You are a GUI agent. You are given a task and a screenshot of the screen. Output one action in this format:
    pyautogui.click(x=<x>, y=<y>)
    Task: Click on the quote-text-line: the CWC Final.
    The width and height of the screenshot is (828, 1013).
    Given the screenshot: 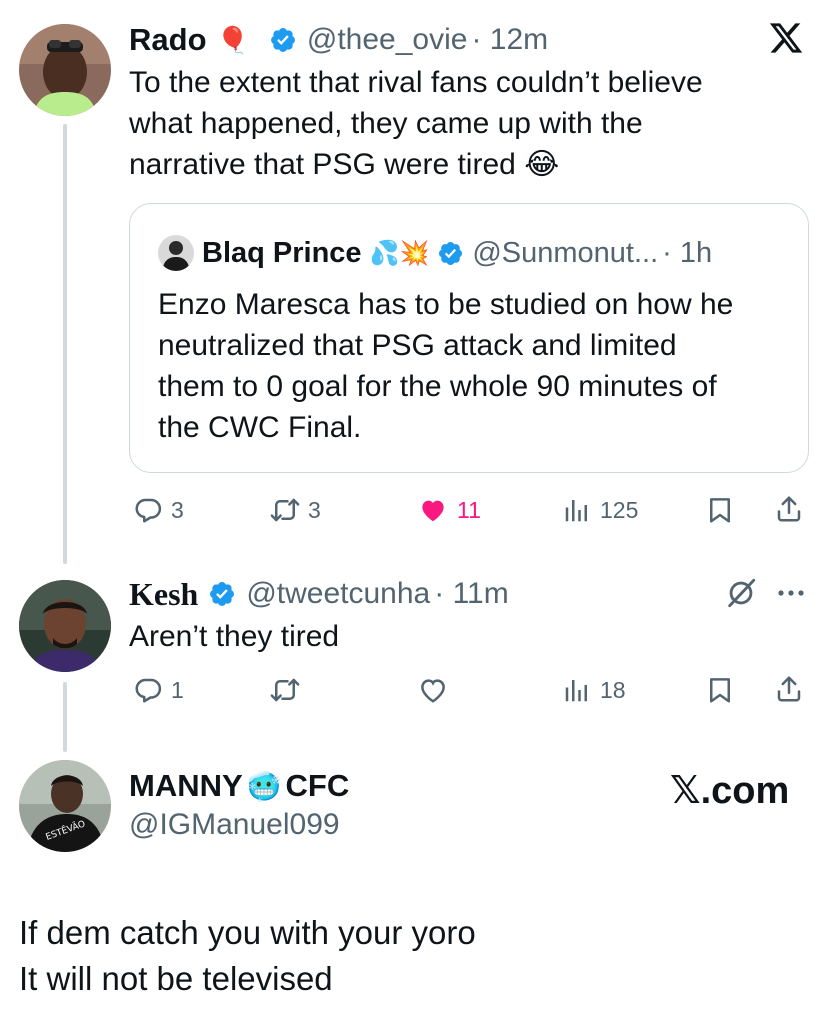 What is the action you would take?
    pyautogui.click(x=260, y=427)
    